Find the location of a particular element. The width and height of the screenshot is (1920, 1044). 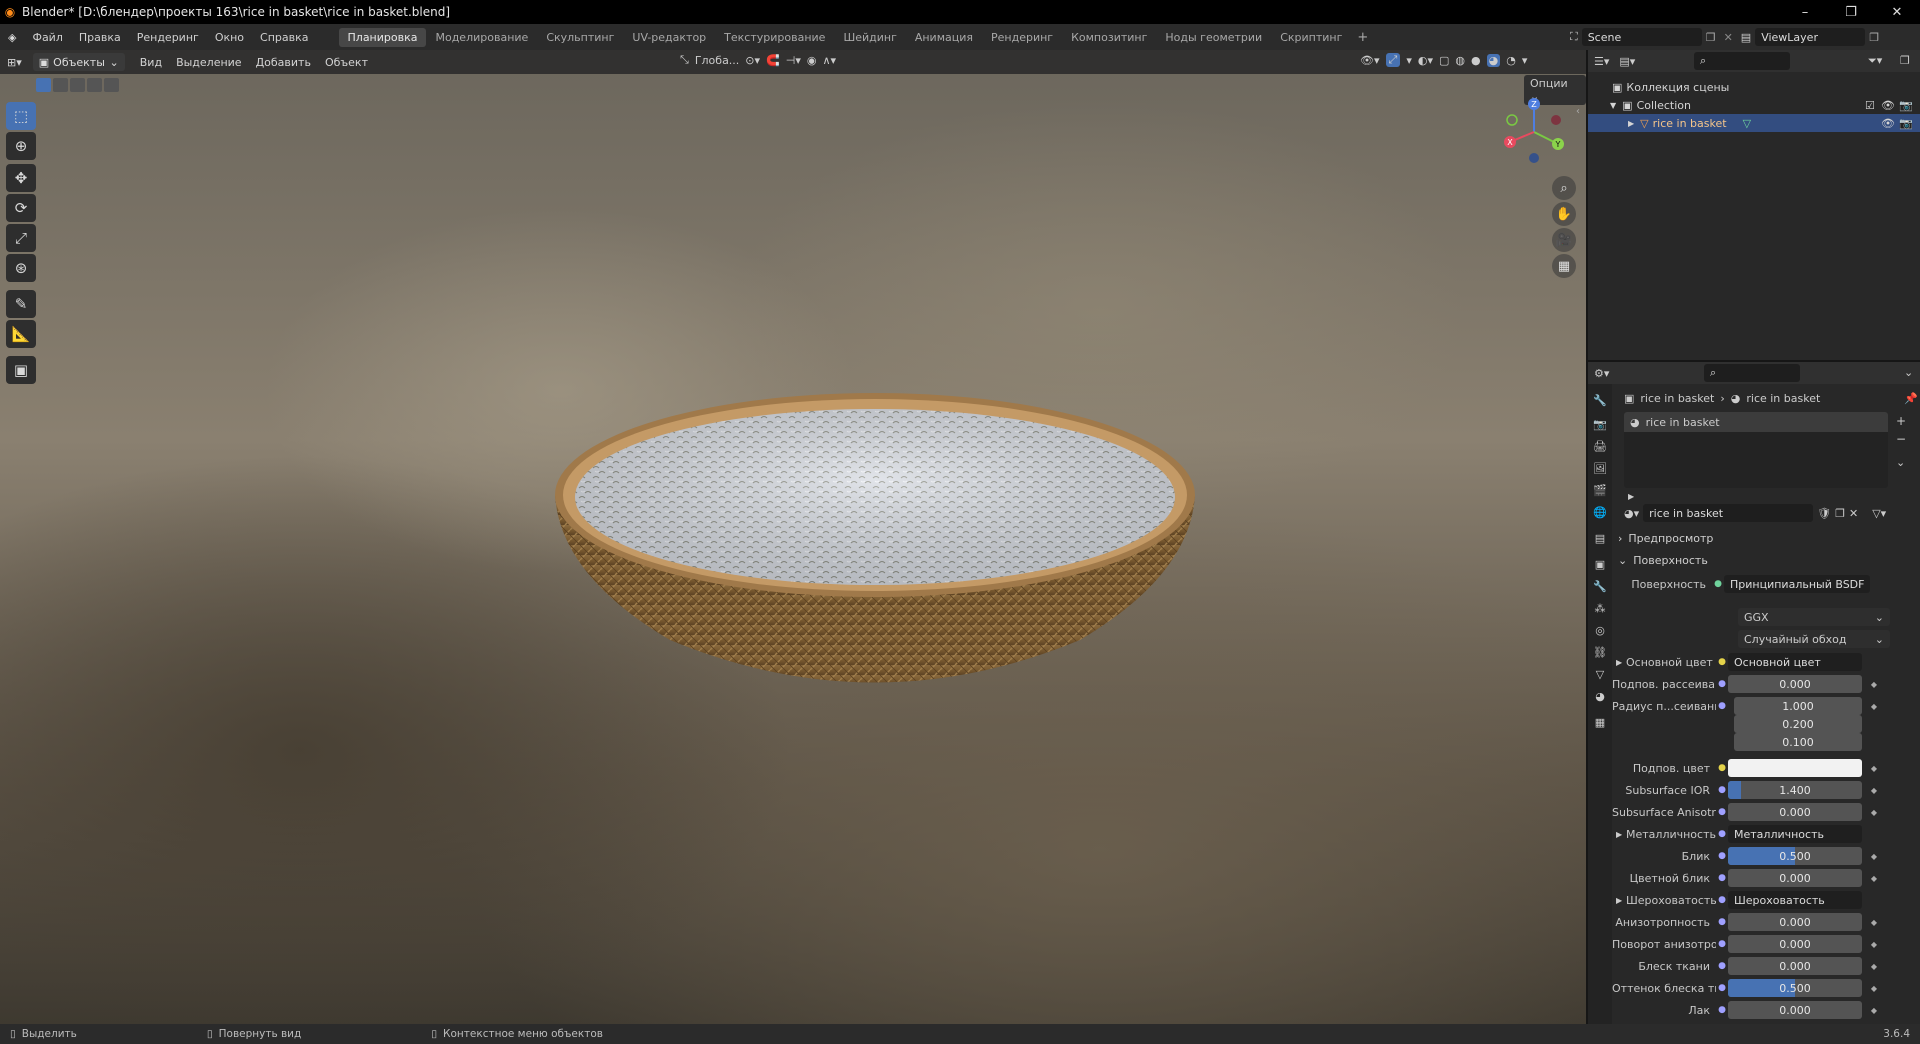

object-tab-icon: ▣ is located at coordinates (1600, 564).